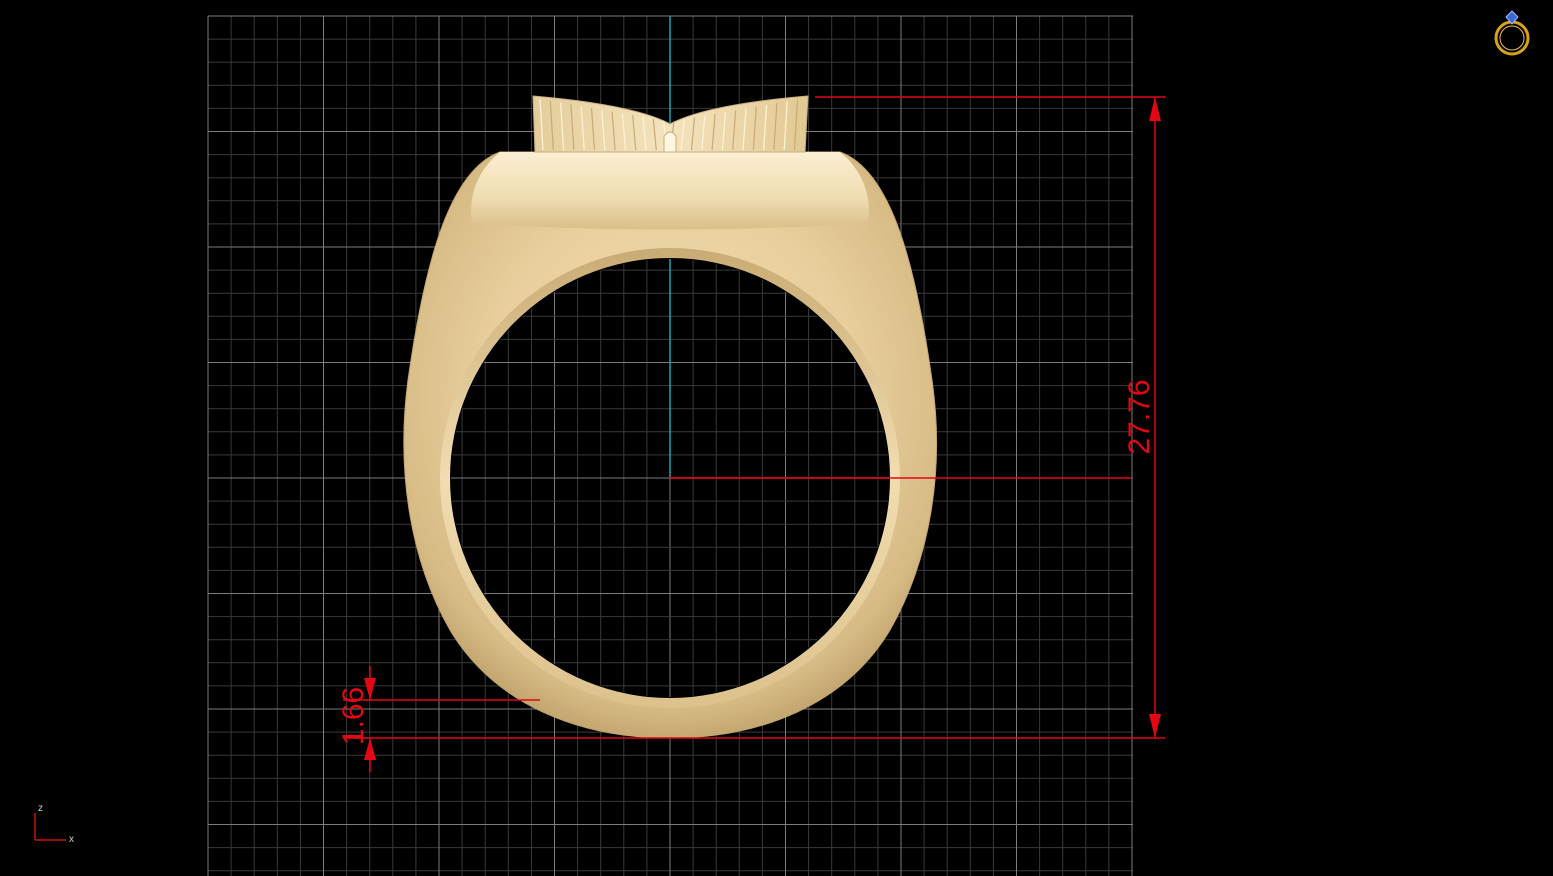 The width and height of the screenshot is (1553, 876). I want to click on dim-thickness-label: 1.66, so click(353, 716).